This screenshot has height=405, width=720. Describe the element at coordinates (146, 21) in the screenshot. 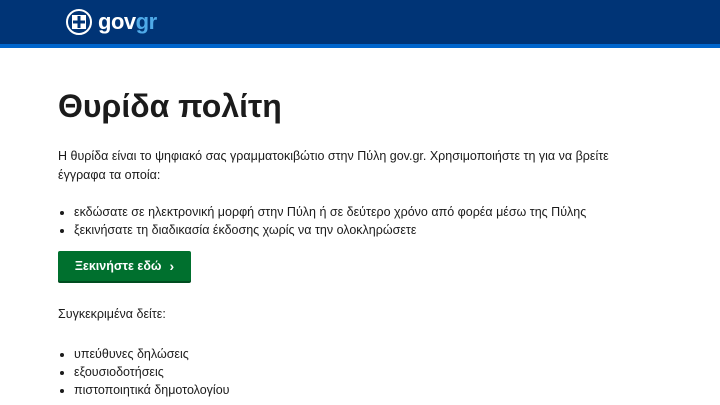

I see `logo-gr-text: gr` at that location.